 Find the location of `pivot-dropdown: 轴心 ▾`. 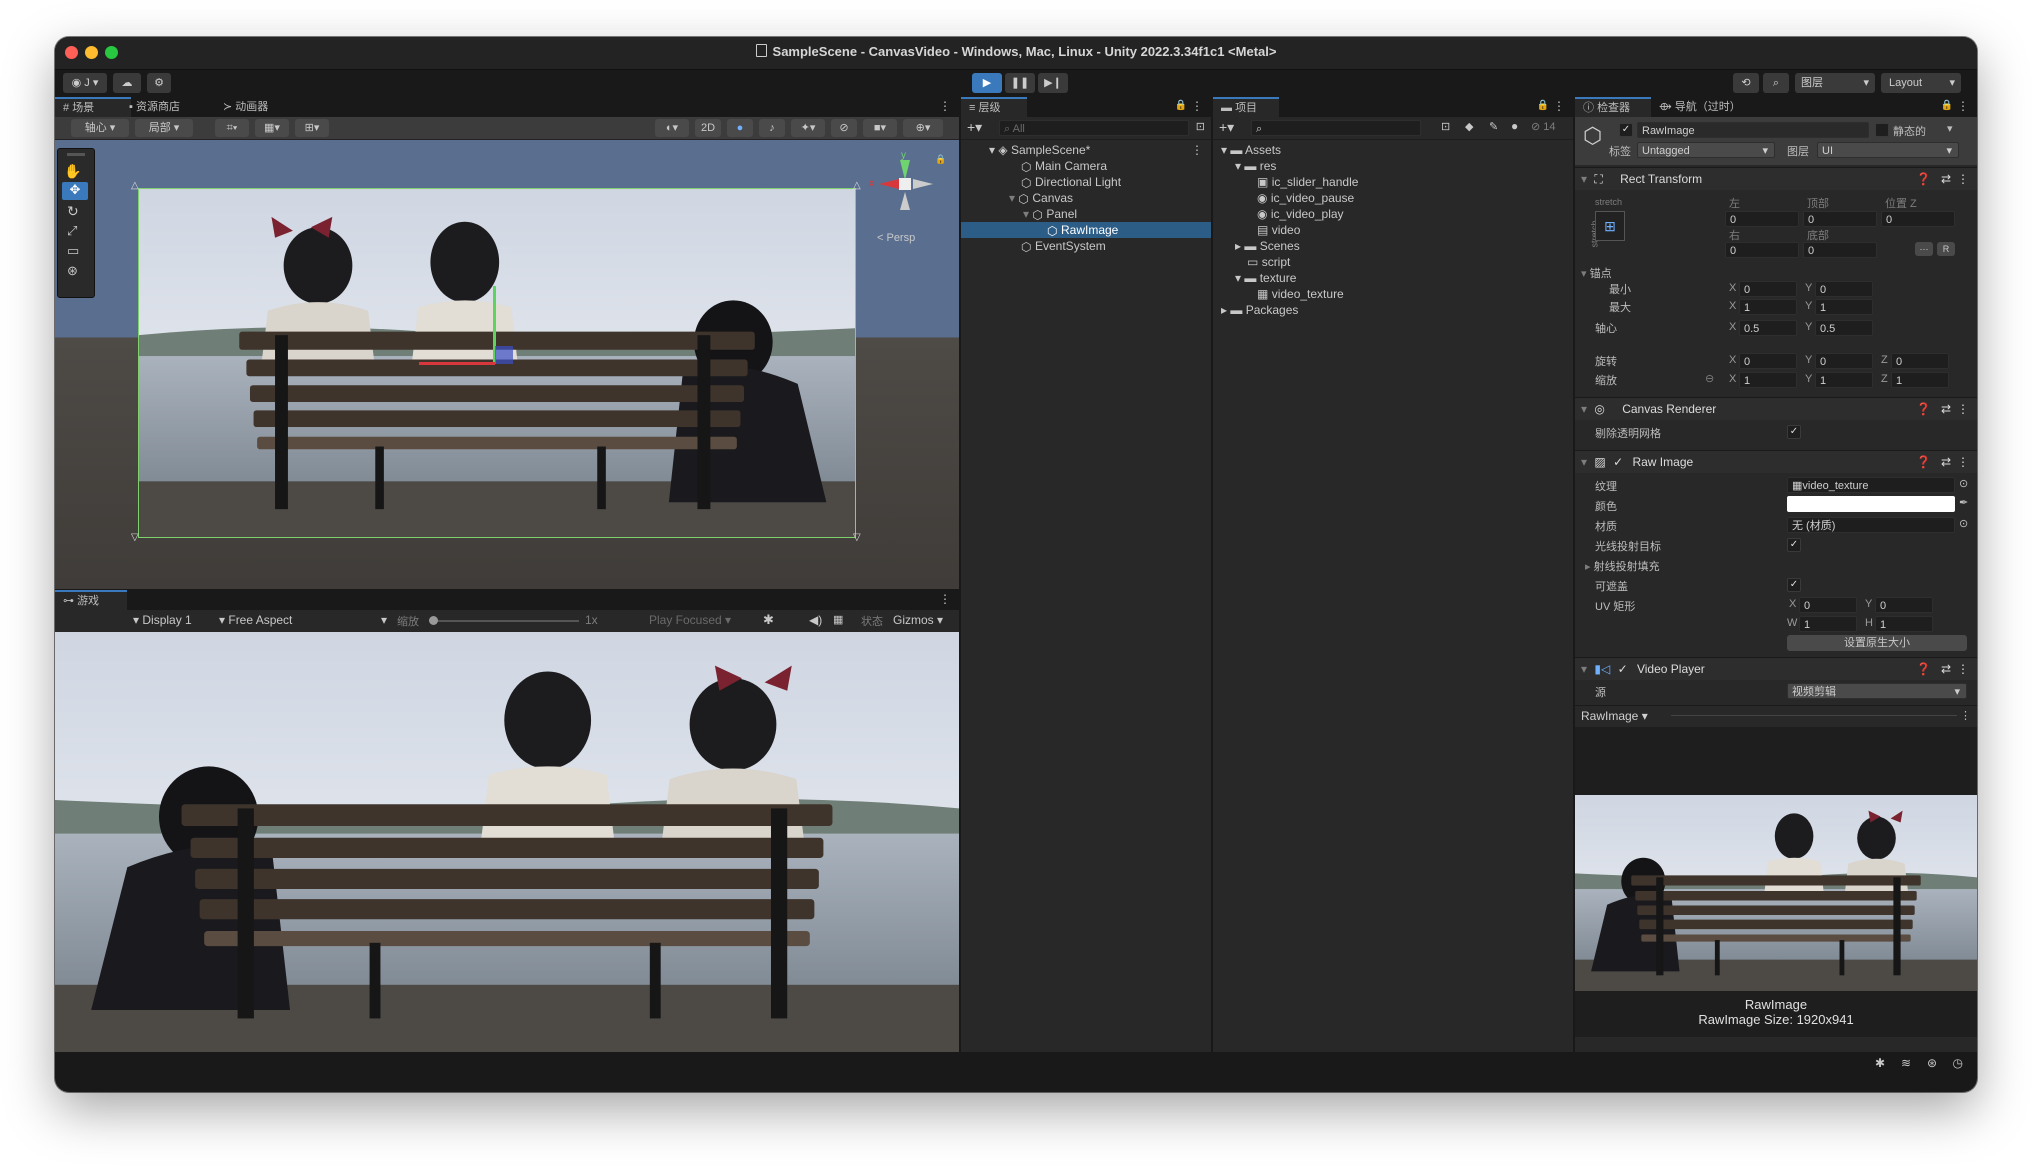

pivot-dropdown: 轴心 ▾ is located at coordinates (100, 128).